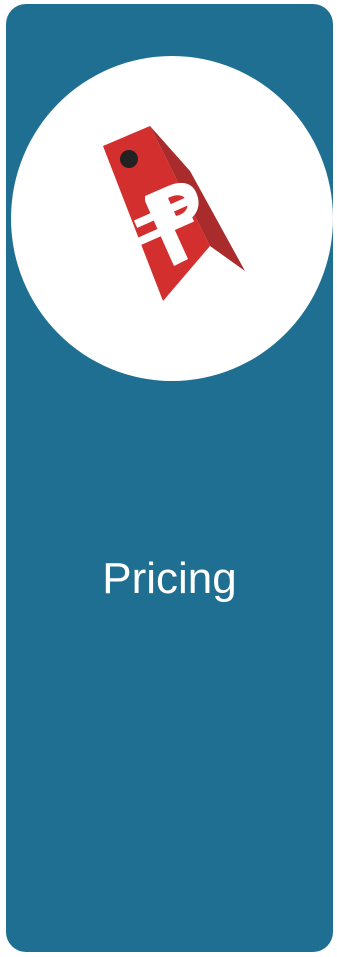 This screenshot has height=957, width=337. I want to click on price-tag-icon, so click(173, 213).